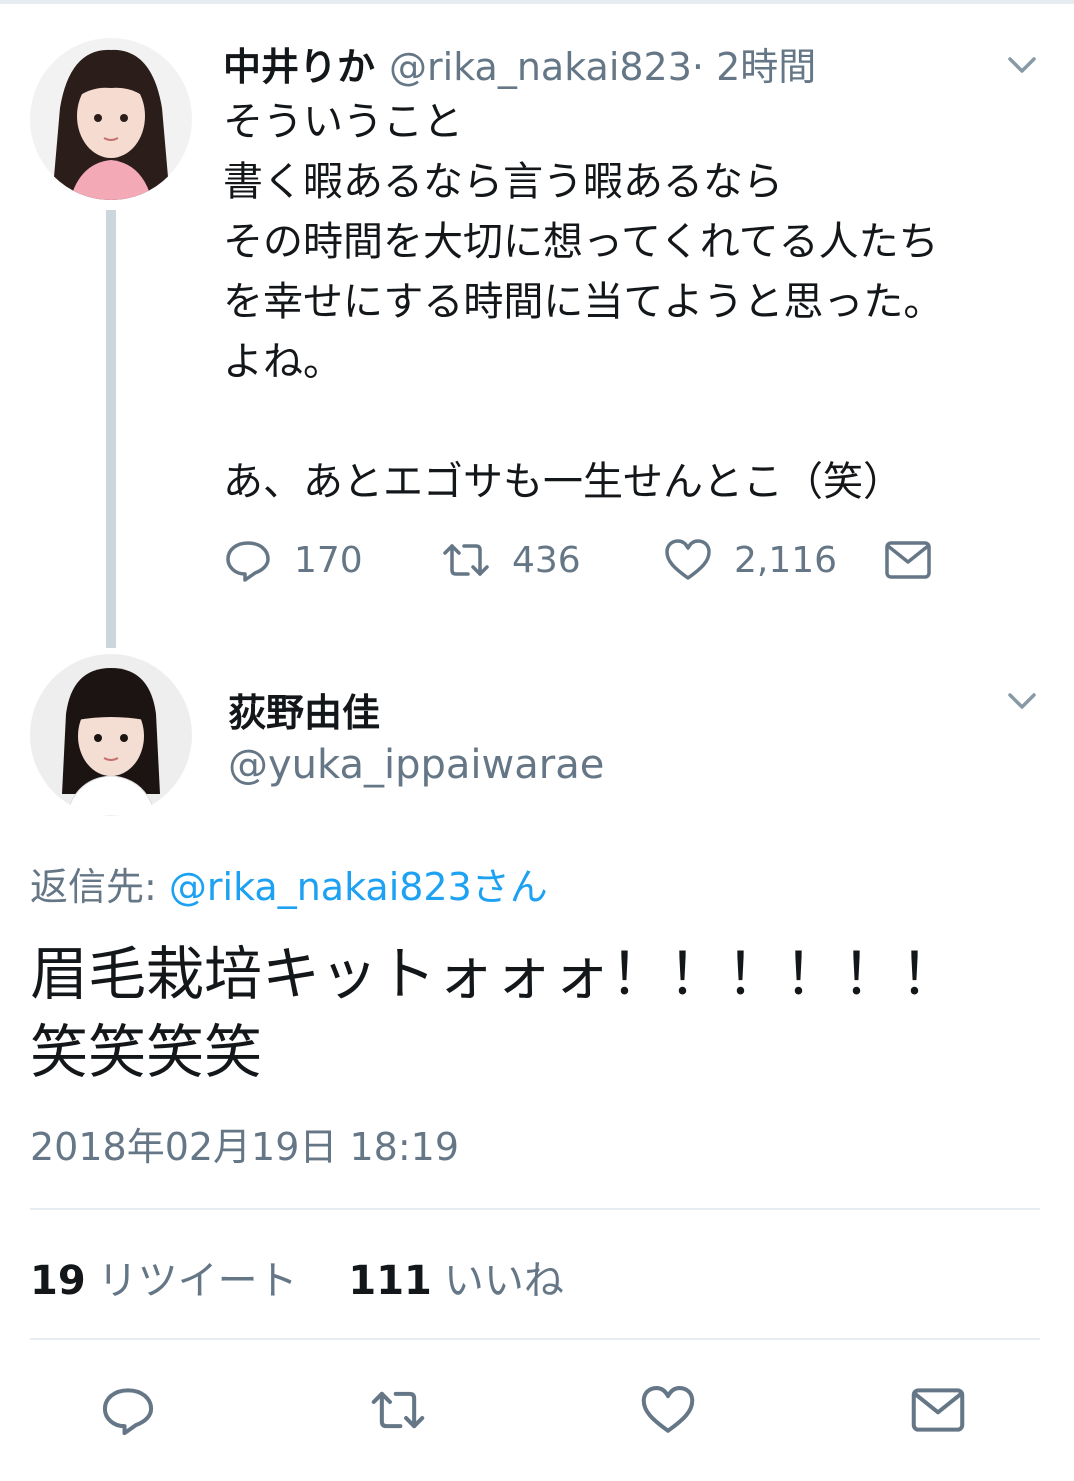  I want to click on reply-count: 170, so click(328, 560).